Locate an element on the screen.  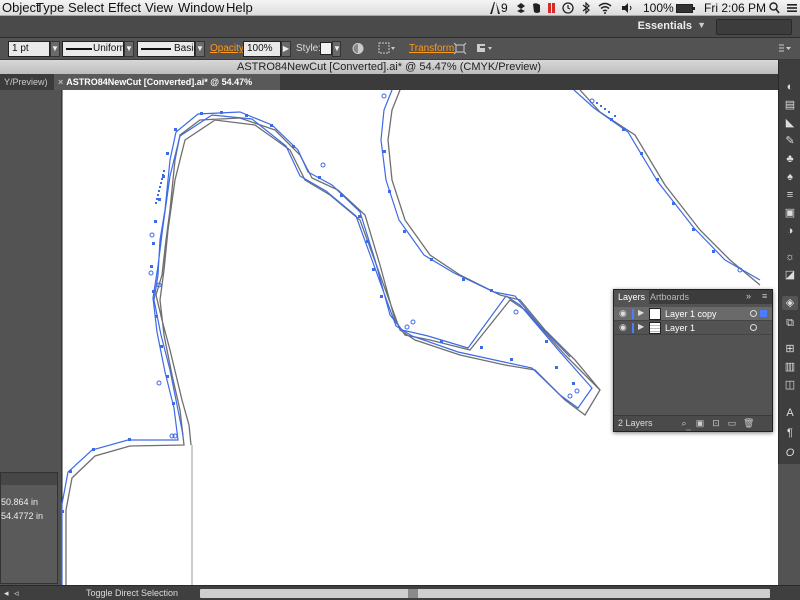
profile-dropdown: ▼ is located at coordinates (129, 49).